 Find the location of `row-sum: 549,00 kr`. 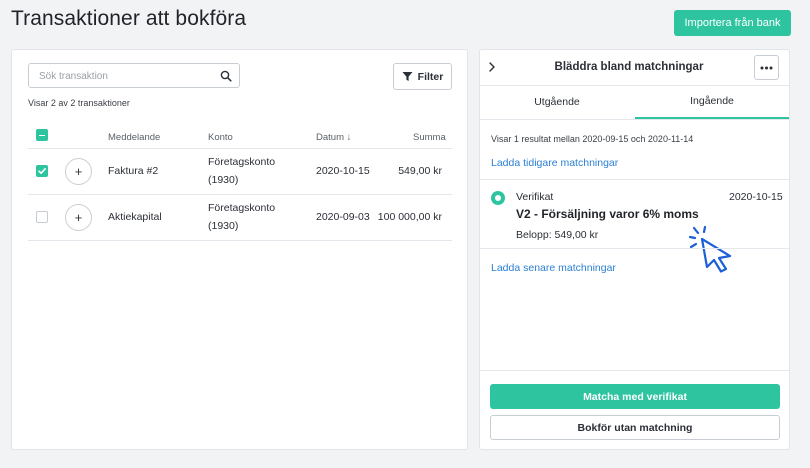

row-sum: 549,00 kr is located at coordinates (420, 171).